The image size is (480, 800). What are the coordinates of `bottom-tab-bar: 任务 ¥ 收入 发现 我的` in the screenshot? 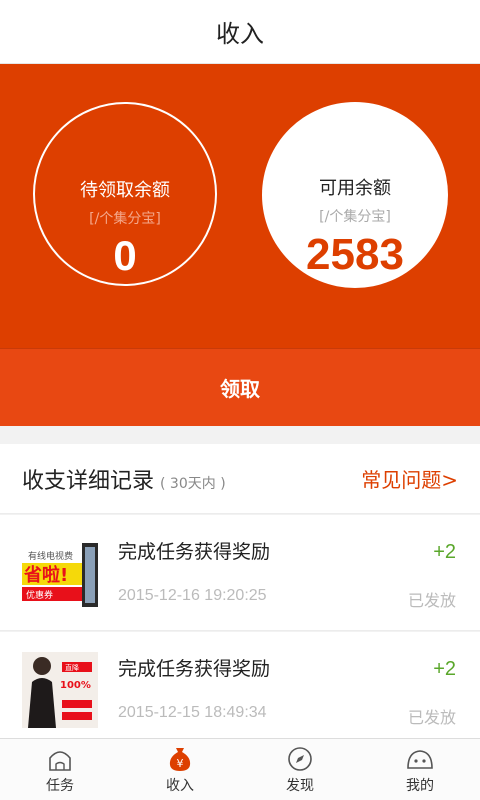 It's located at (240, 769).